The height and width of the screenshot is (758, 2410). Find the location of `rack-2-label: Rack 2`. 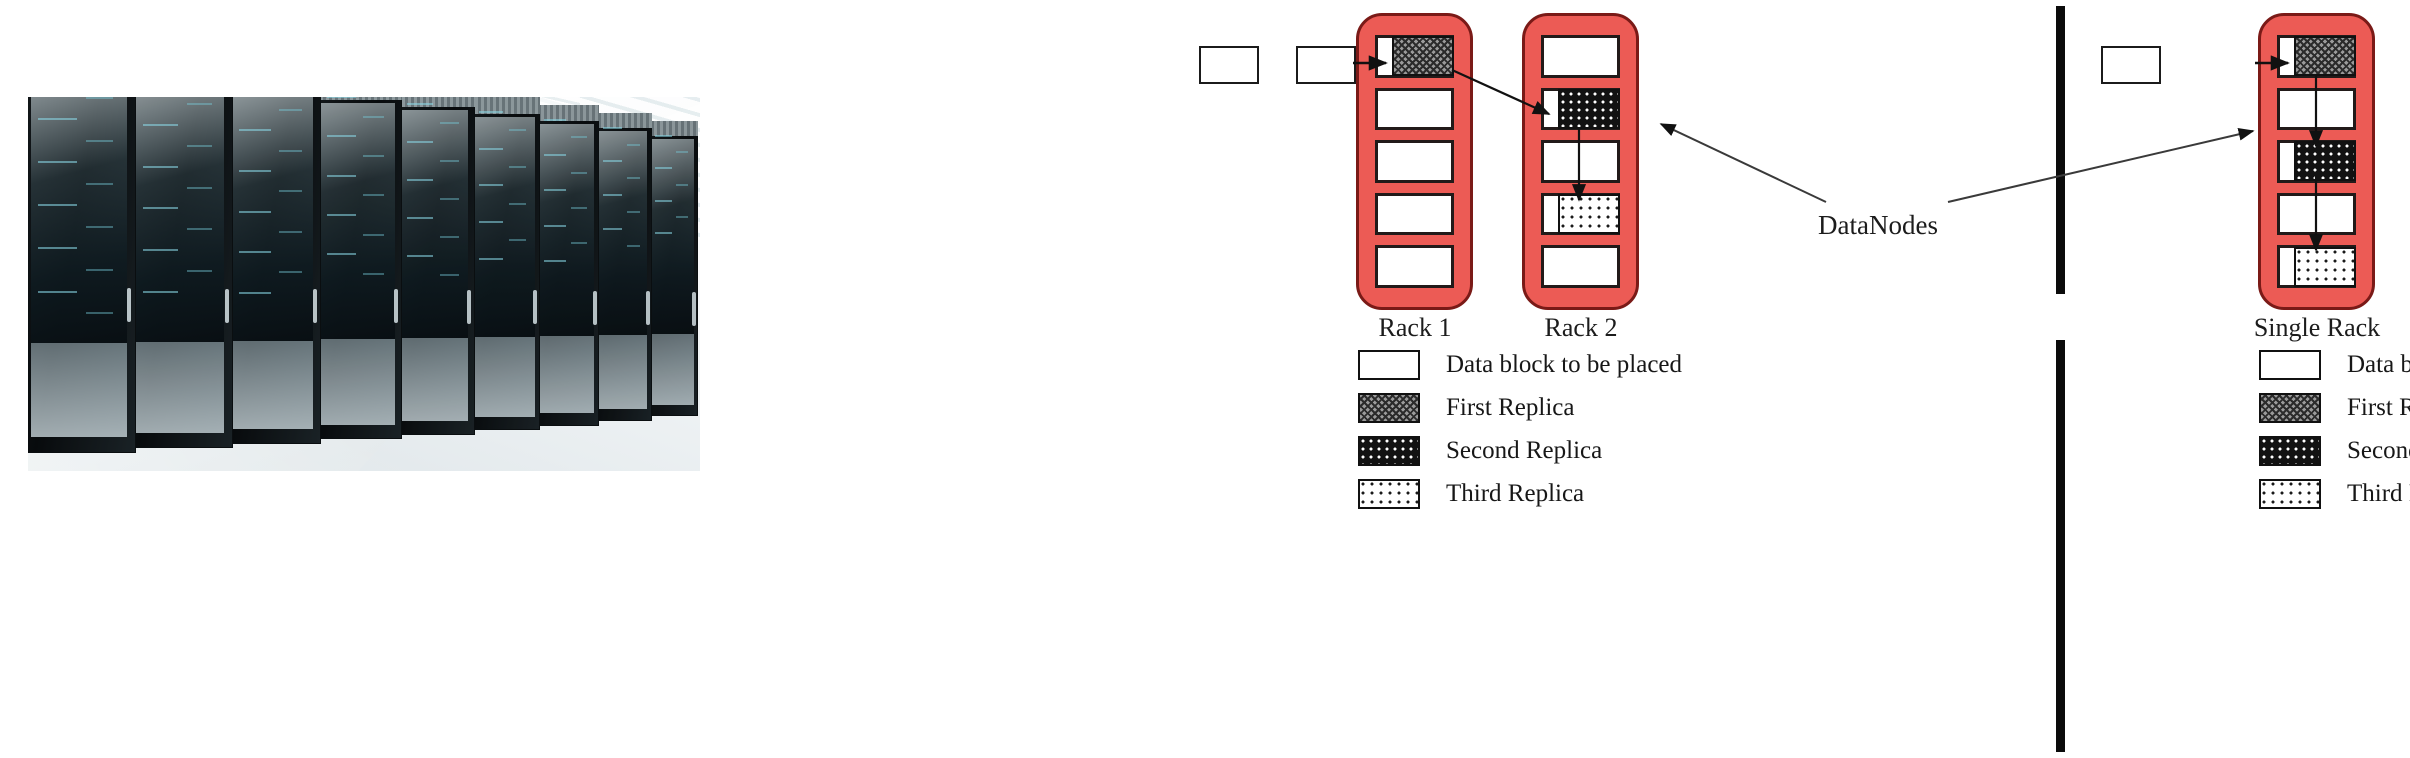

rack-2-label: Rack 2 is located at coordinates (1581, 327).